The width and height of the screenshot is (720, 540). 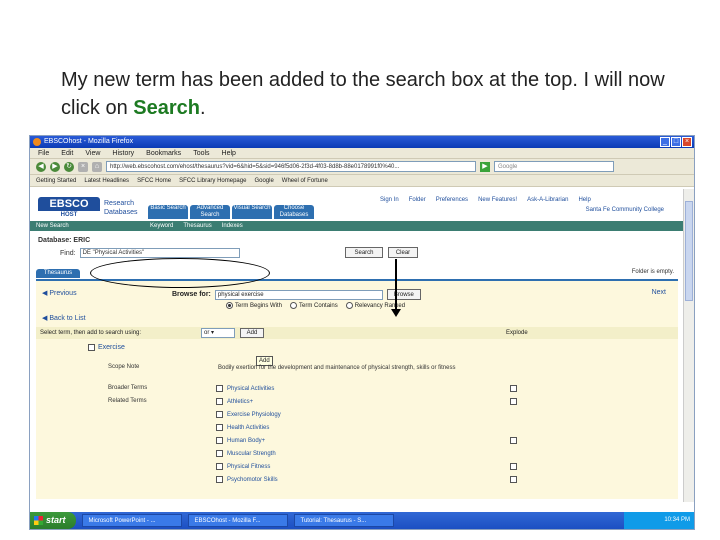 I want to click on research-databases-label: Research Databases, so click(x=121, y=208).